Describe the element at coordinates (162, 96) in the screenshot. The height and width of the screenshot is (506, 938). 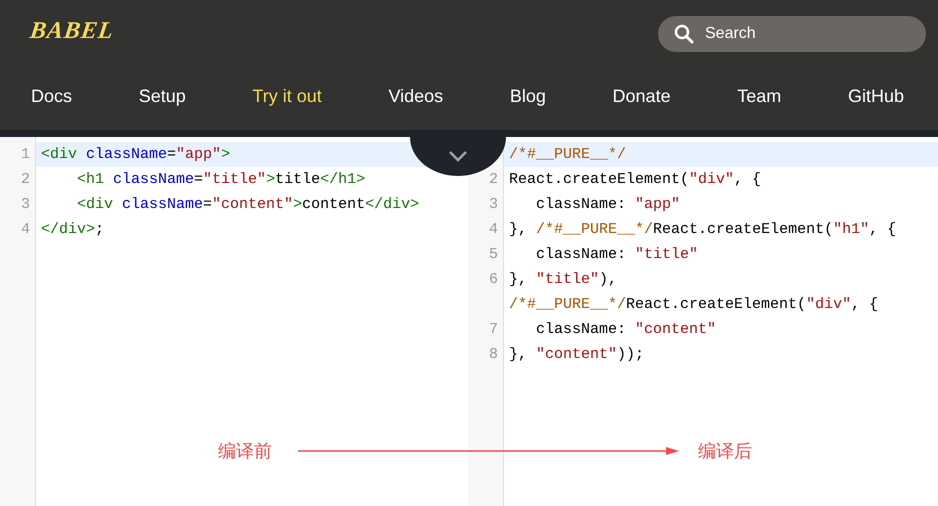
I see `nav-link: Setup` at that location.